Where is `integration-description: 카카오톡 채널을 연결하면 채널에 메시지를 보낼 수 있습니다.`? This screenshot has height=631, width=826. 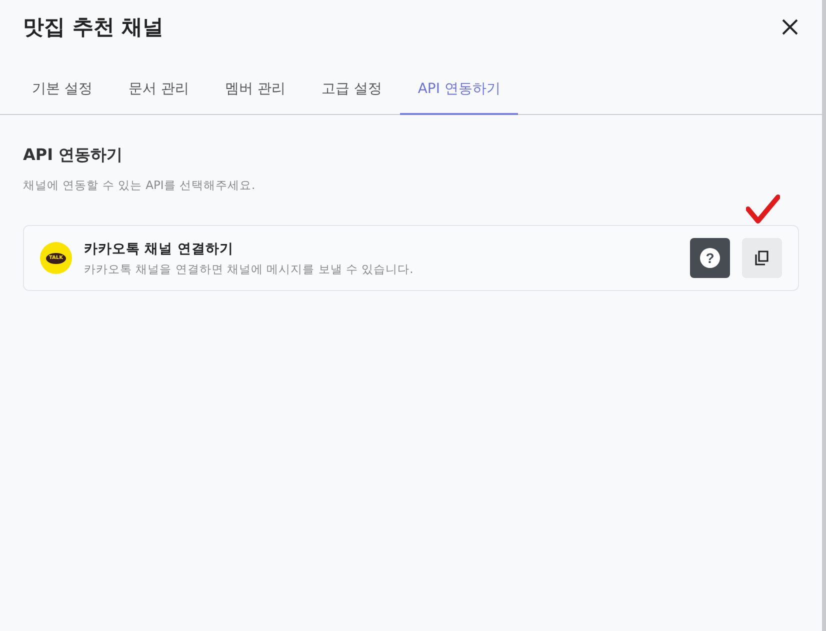 integration-description: 카카오톡 채널을 연결하면 채널에 메시지를 보낼 수 있습니다. is located at coordinates (249, 269).